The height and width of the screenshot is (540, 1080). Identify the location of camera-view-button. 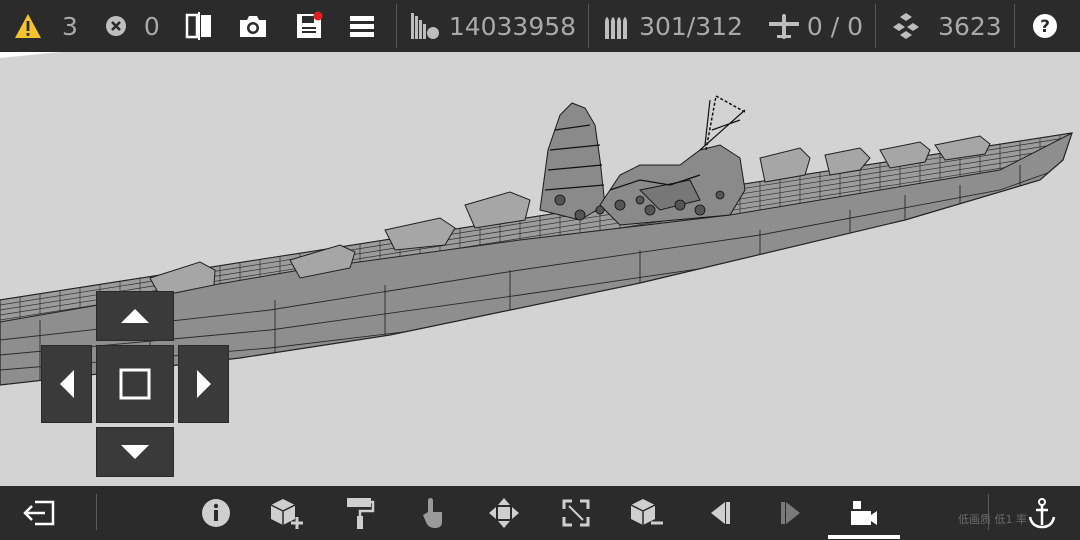
(864, 513).